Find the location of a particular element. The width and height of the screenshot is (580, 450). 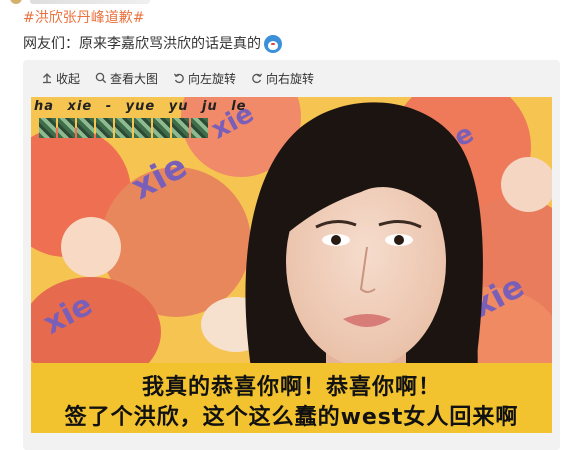

rotate-right-icon is located at coordinates (257, 78).